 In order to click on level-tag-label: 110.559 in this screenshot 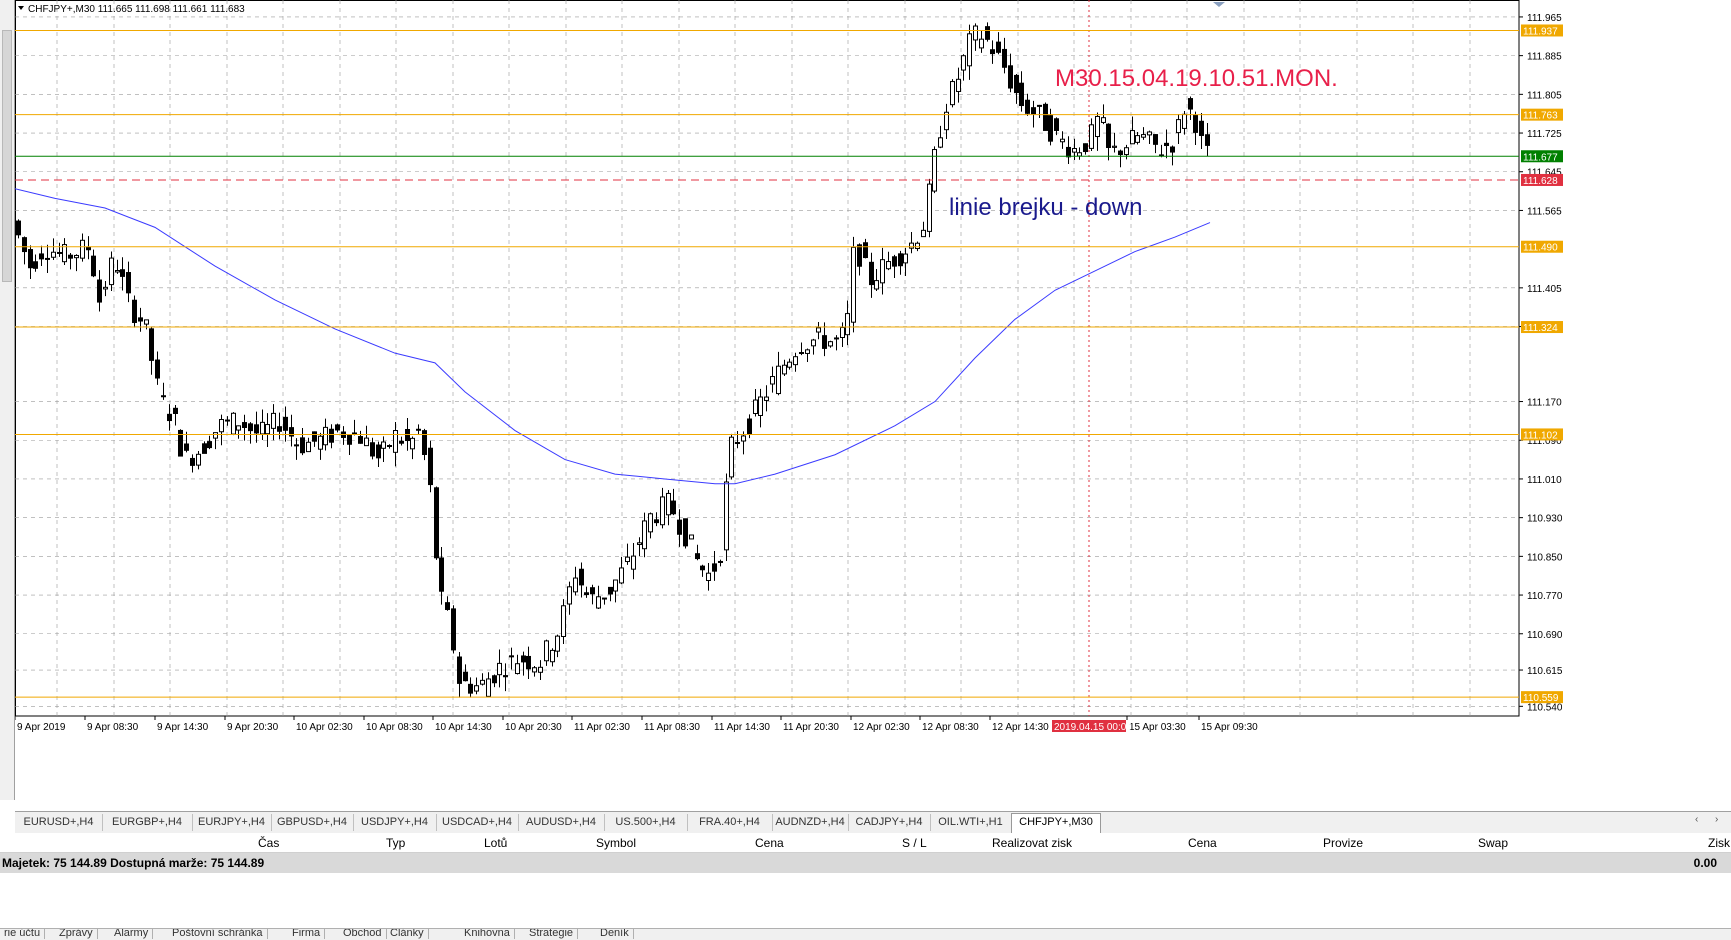, I will do `click(1541, 698)`.